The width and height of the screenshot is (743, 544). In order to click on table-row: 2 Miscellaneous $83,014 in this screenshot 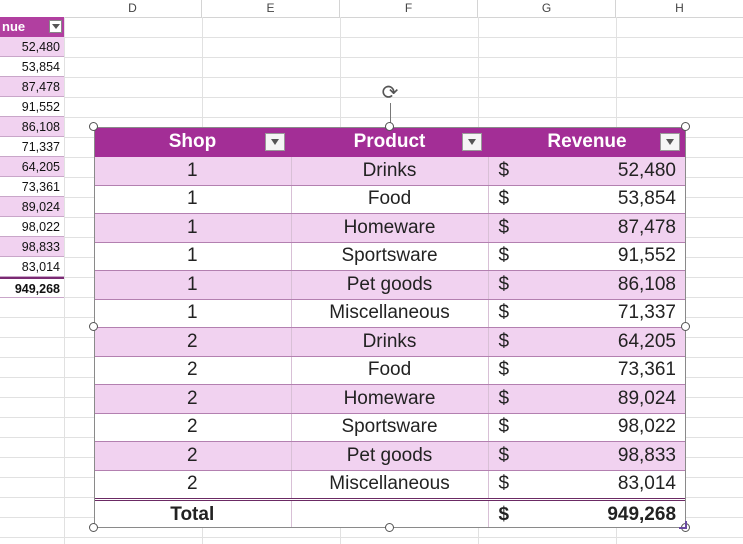, I will do `click(390, 485)`.